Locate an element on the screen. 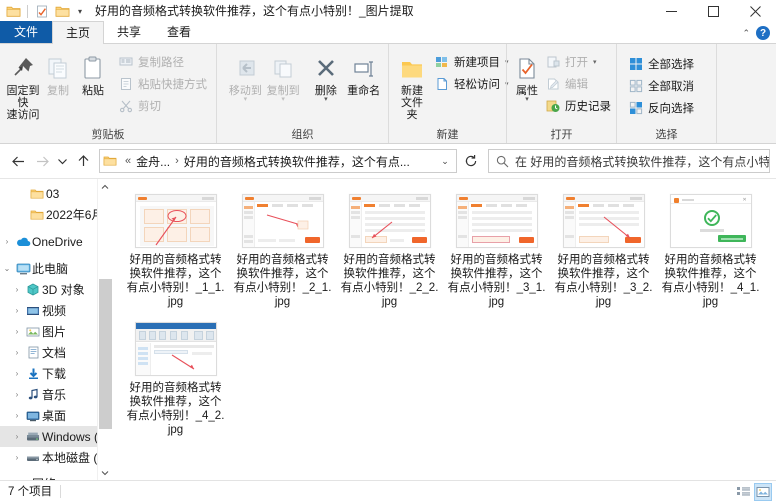  file-thumbnail: ✕ is located at coordinates (710, 221).